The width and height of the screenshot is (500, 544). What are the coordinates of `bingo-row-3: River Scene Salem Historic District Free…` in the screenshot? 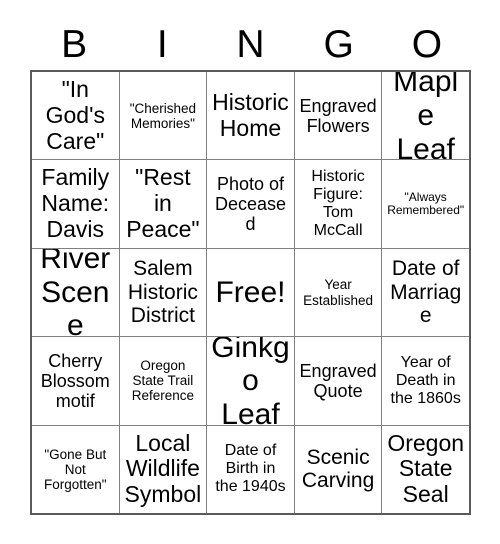 It's located at (250, 293).